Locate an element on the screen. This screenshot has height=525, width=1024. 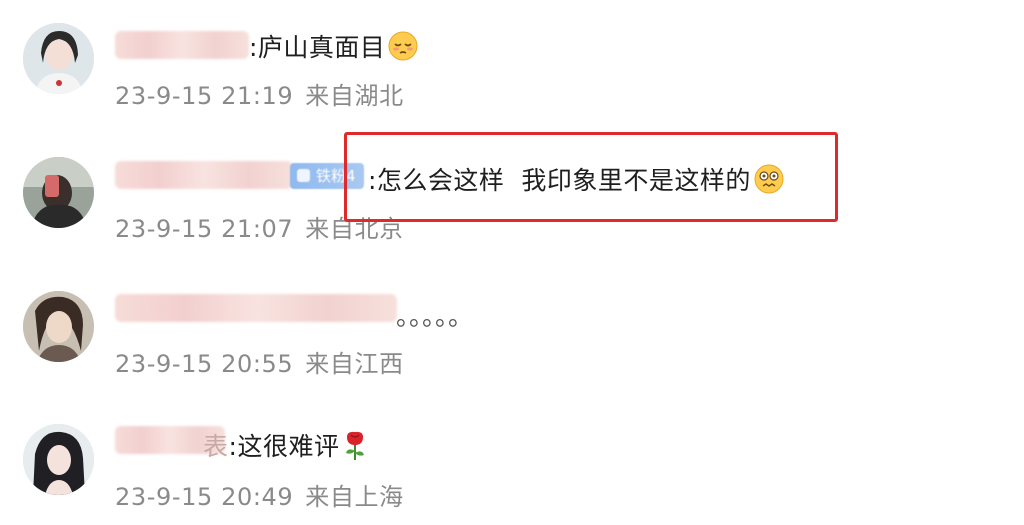
comment-location: 来自湖北 is located at coordinates (354, 96).